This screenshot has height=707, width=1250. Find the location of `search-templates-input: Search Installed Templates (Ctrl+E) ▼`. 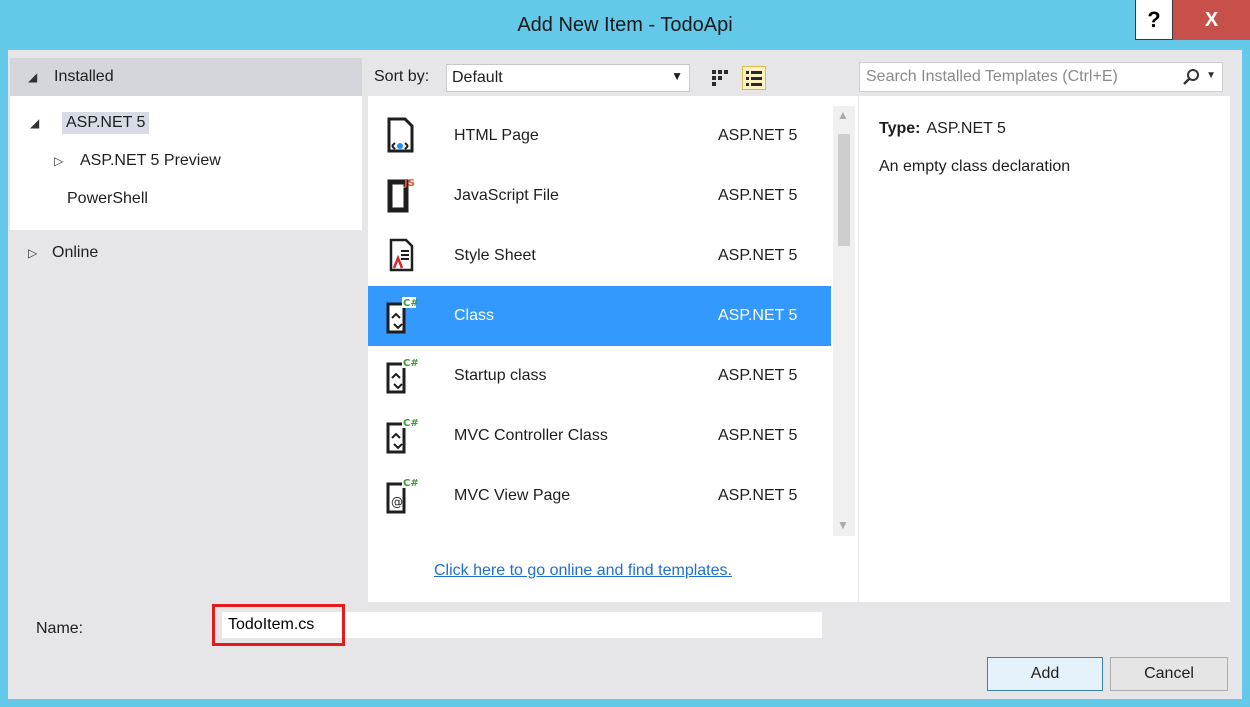

search-templates-input: Search Installed Templates (Ctrl+E) ▼ is located at coordinates (1041, 77).